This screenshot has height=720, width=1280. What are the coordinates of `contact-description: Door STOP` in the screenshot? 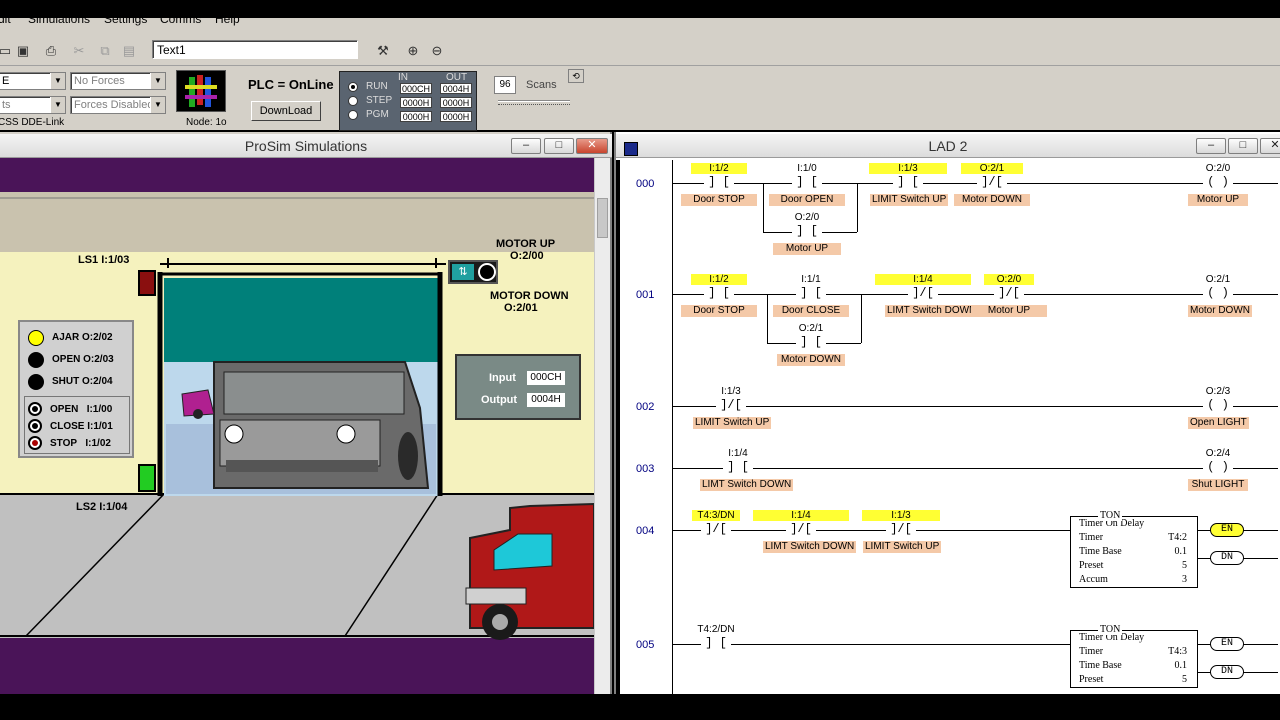 It's located at (719, 200).